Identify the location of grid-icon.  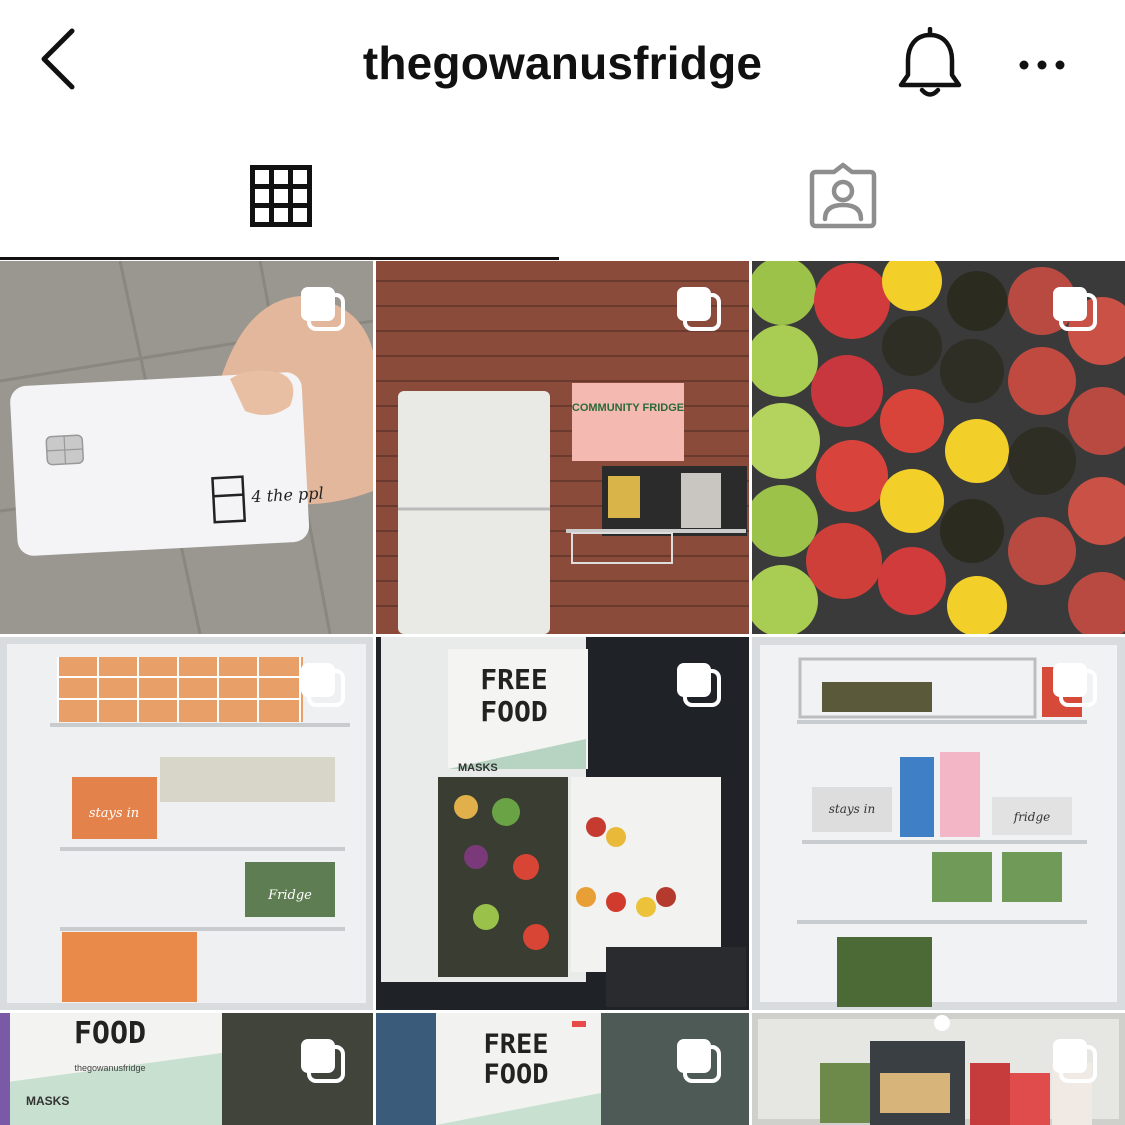
(281, 196).